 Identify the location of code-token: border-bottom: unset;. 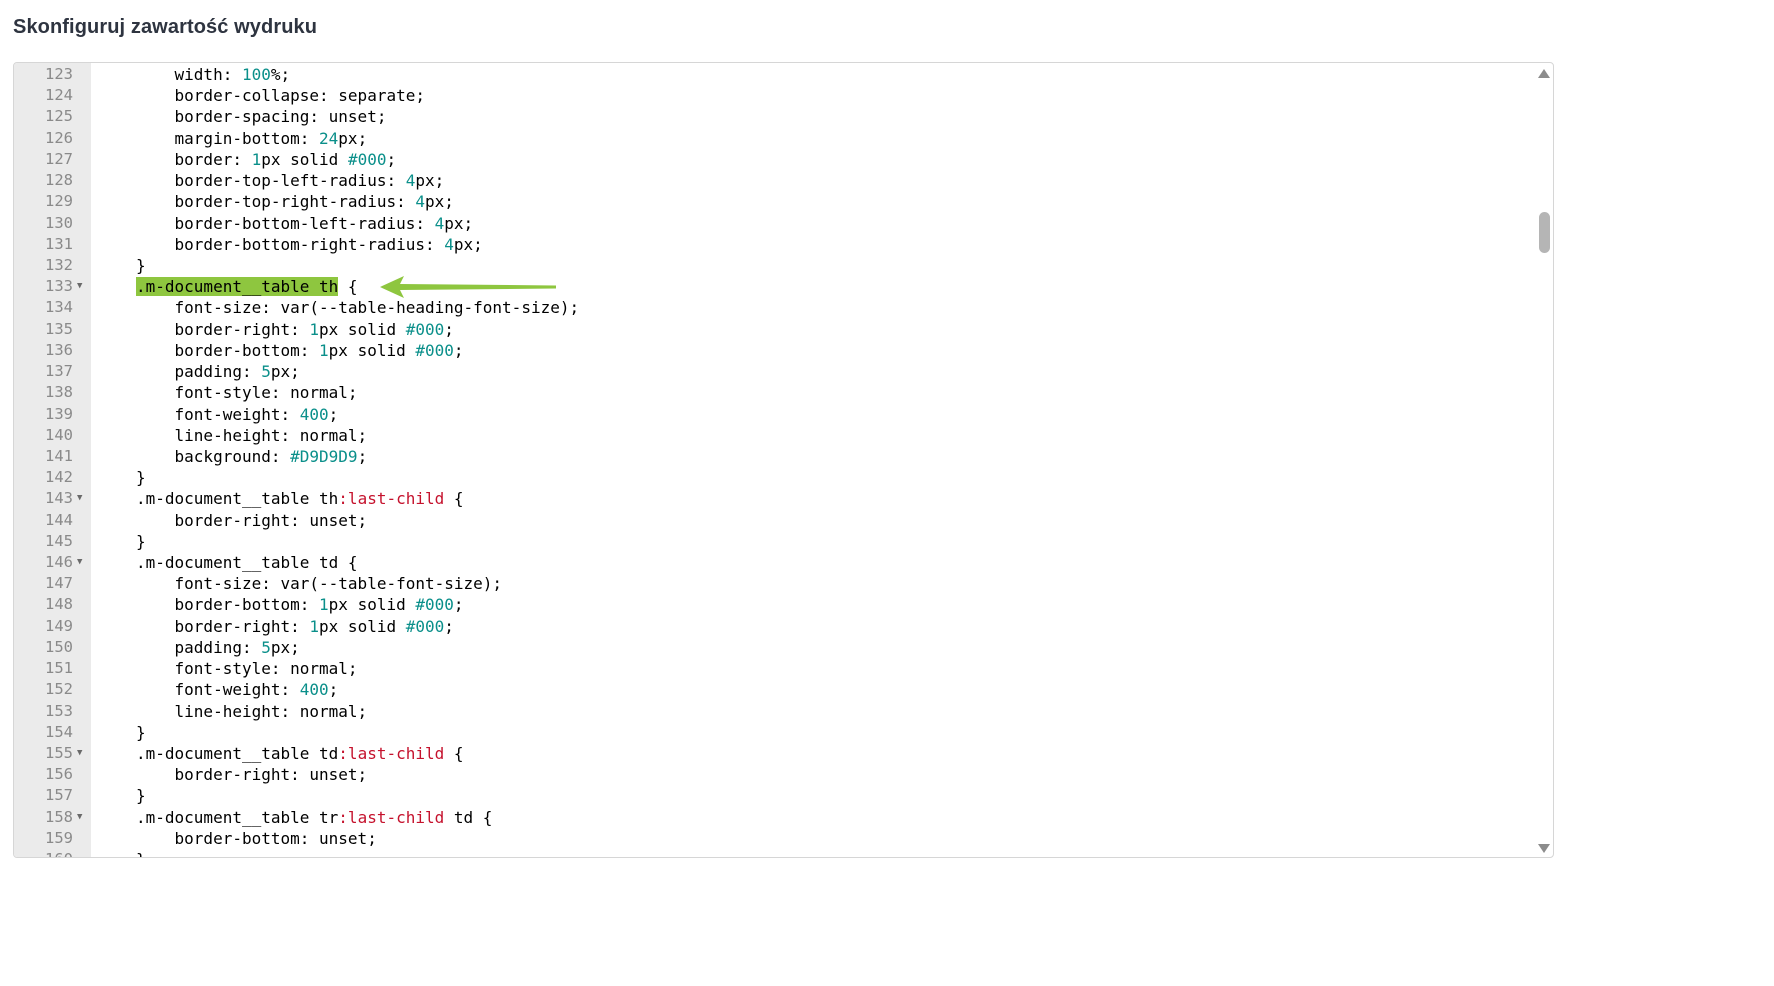
(256, 838).